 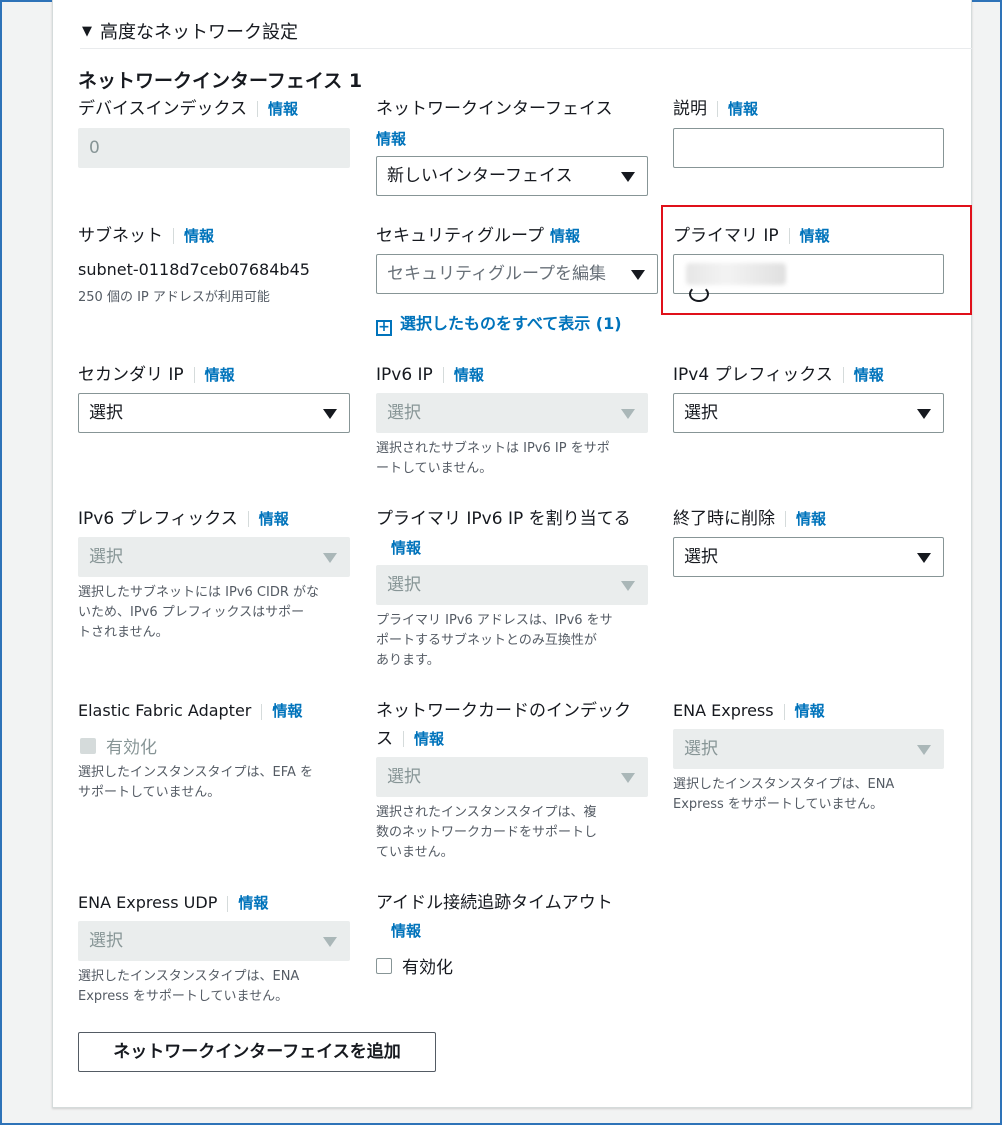 What do you see at coordinates (808, 749) in the screenshot?
I see `ena-express-select: 選択` at bounding box center [808, 749].